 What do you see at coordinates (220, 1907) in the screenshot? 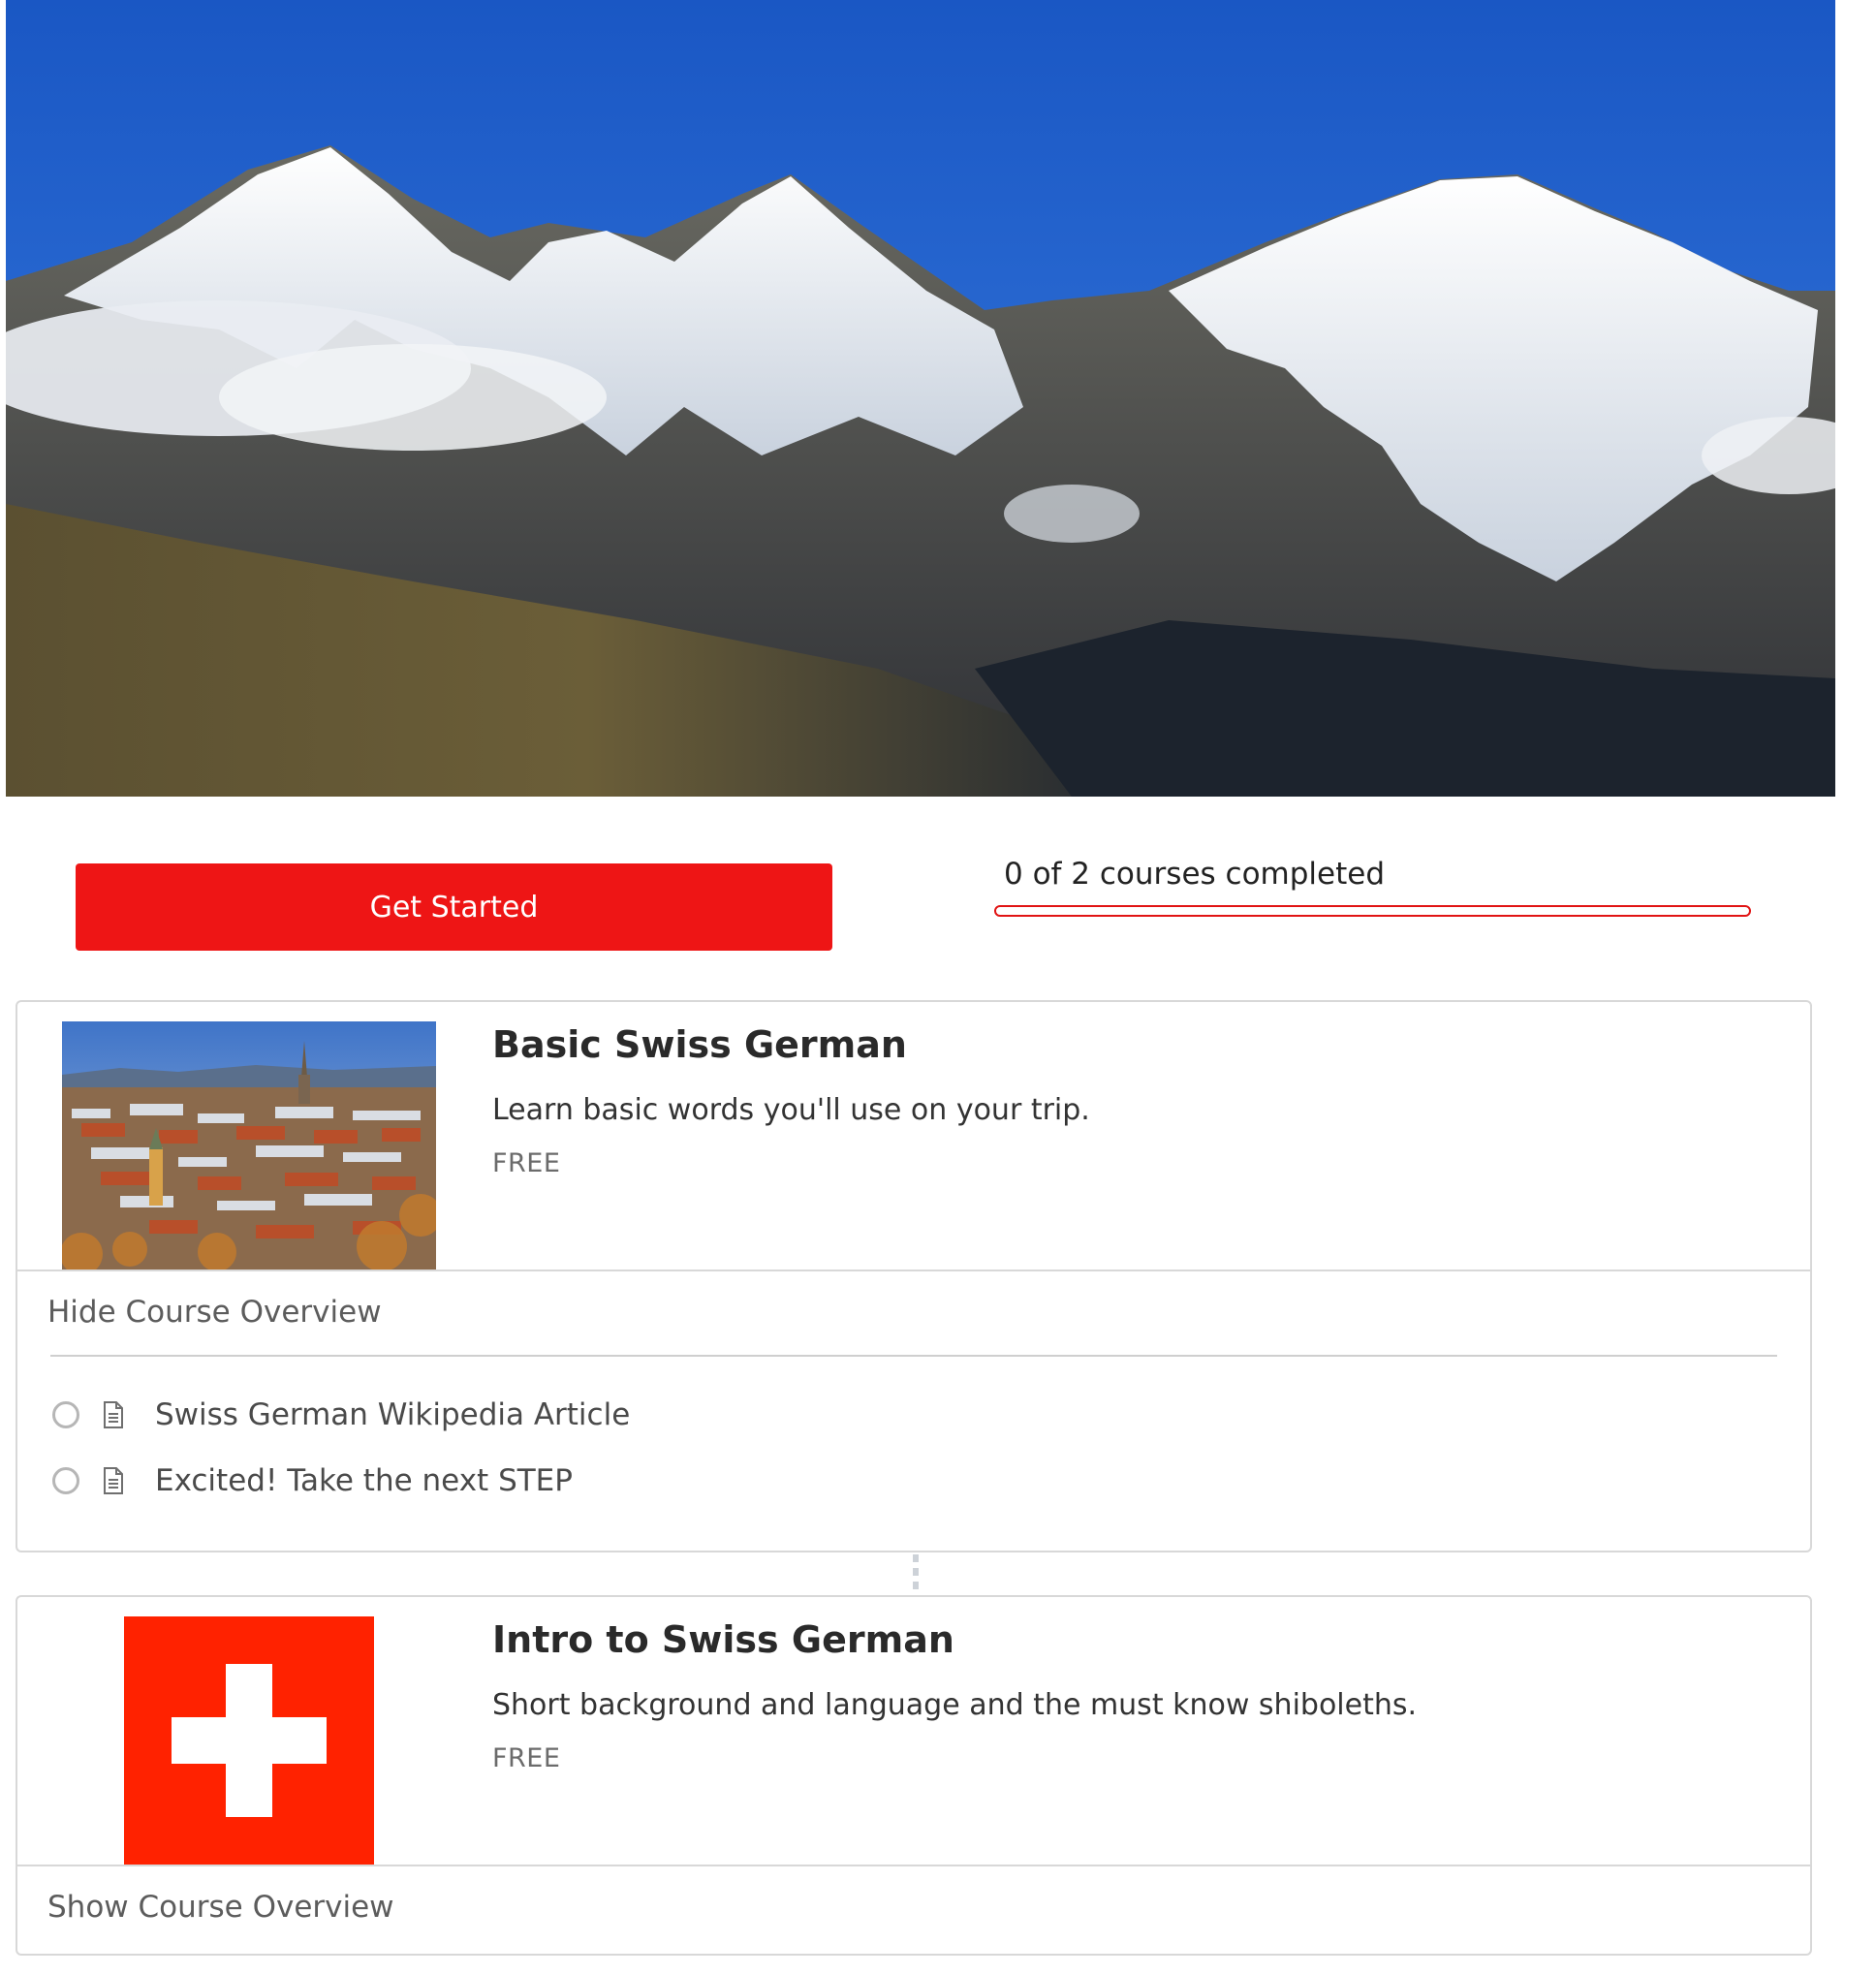
I see `show-course-overview-toggle: Show Course Overview` at bounding box center [220, 1907].